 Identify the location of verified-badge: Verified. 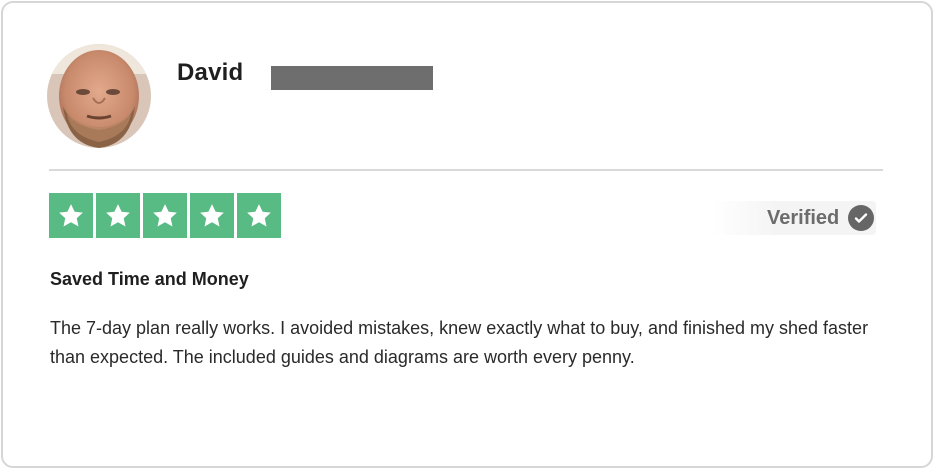
(795, 218).